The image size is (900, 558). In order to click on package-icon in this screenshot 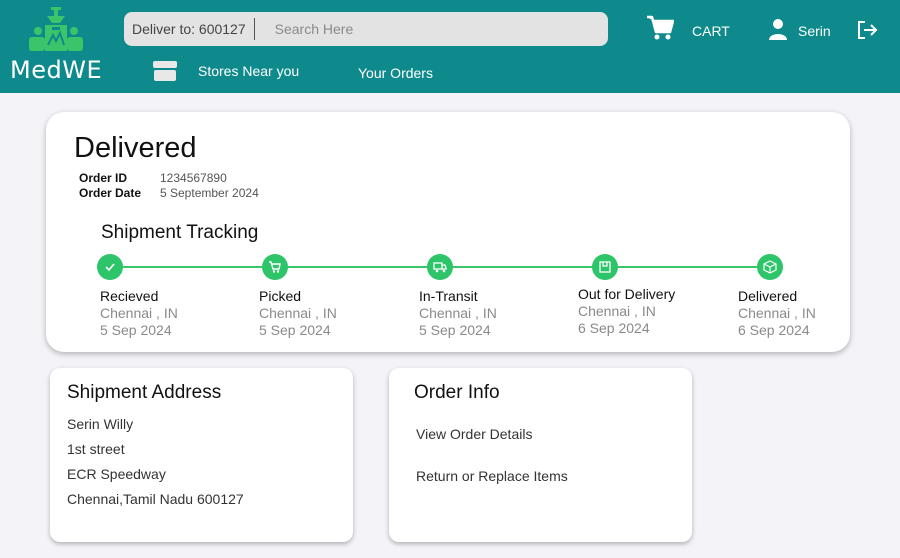, I will do `click(770, 267)`.